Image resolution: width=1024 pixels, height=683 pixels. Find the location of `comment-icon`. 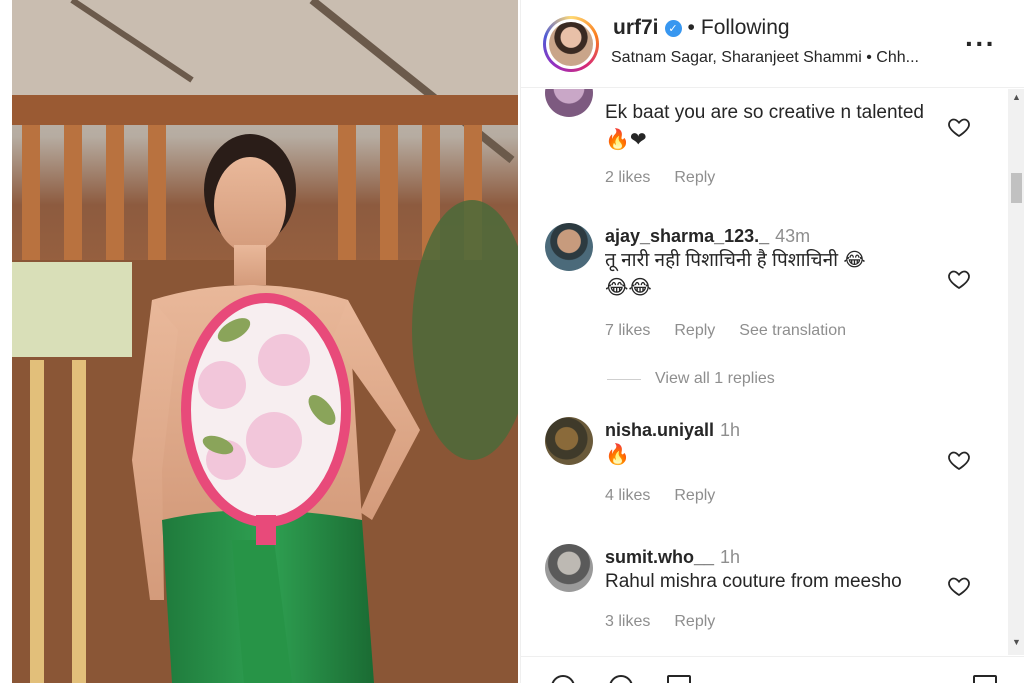

comment-icon is located at coordinates (621, 679).